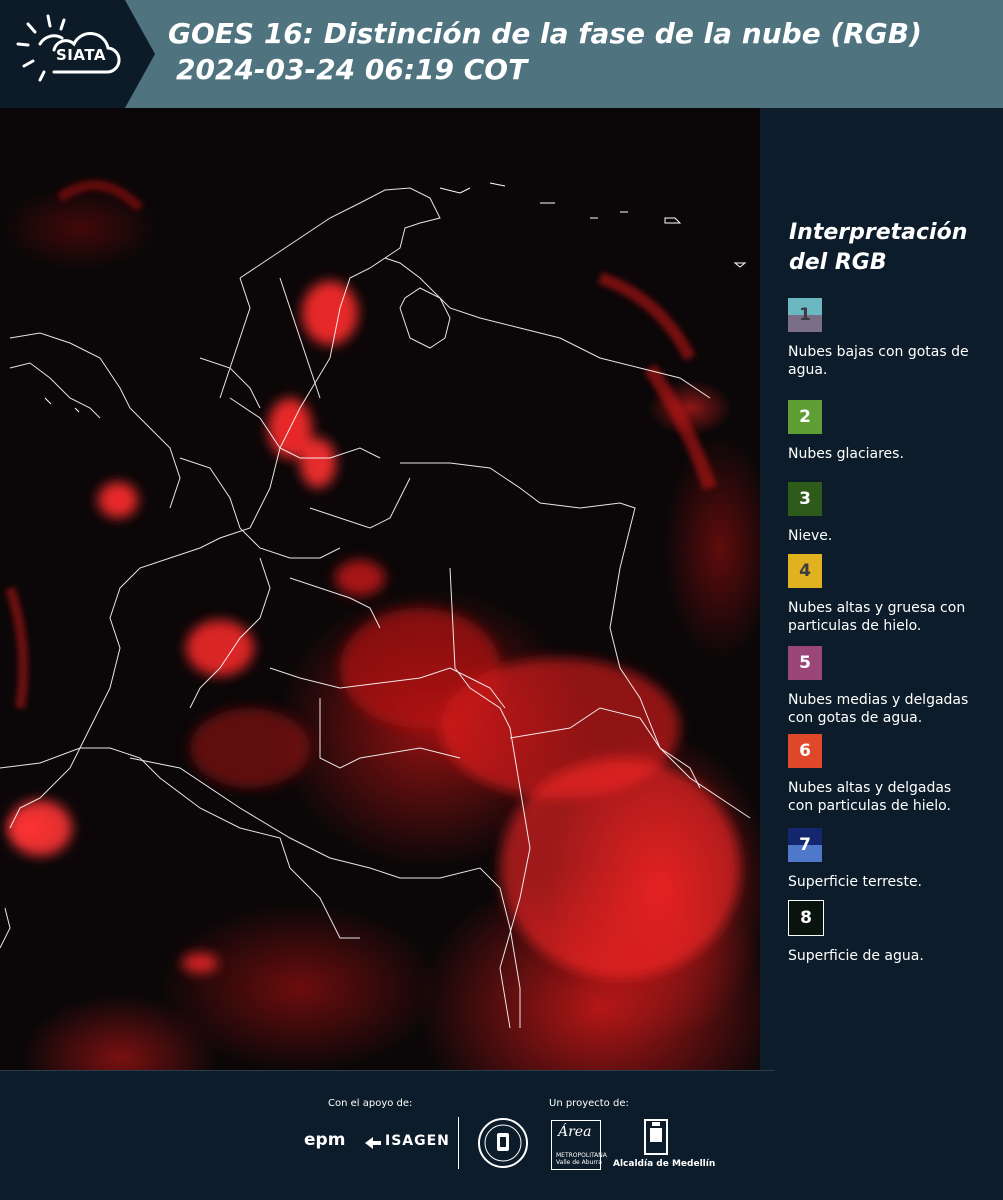  Describe the element at coordinates (846, 454) in the screenshot. I see `legend-label: Nubes glaciares.` at that location.